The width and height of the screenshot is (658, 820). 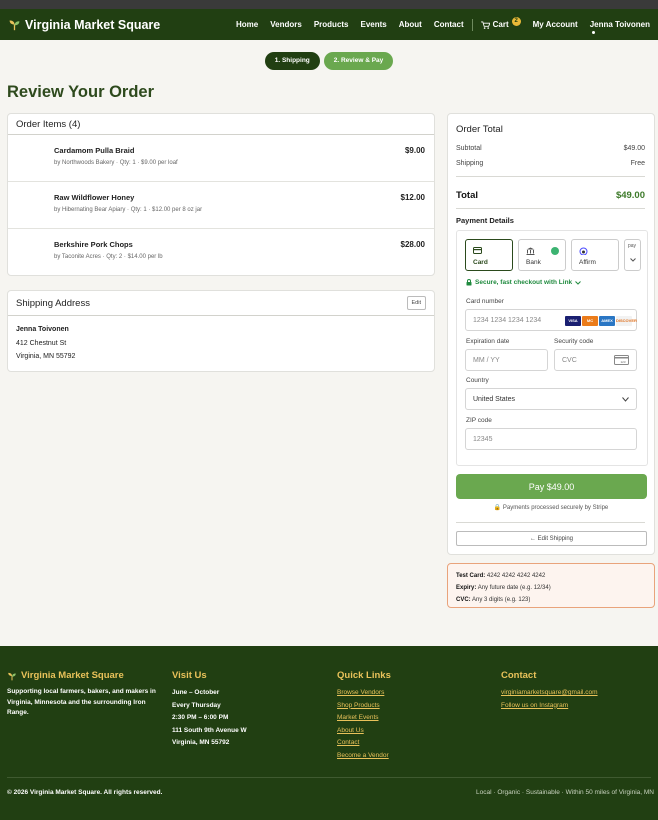 I want to click on test-cvc-line: CVC: Any 3 digits (e.g. 123), so click(x=551, y=600).